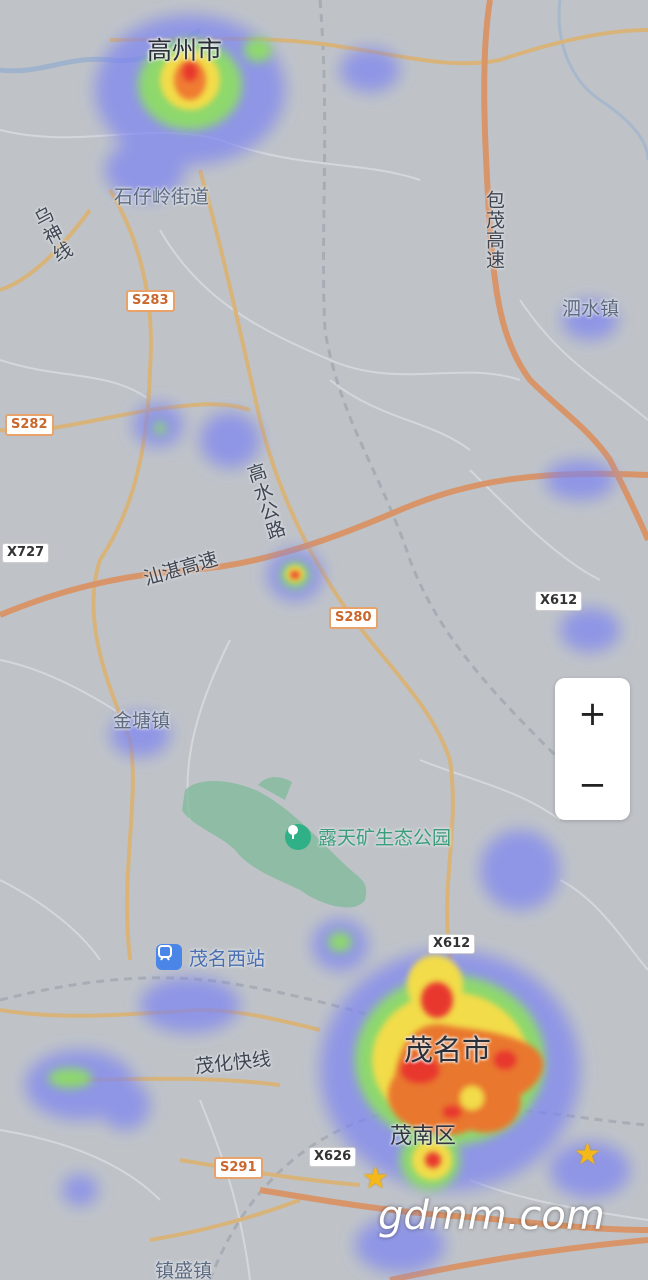  I want to click on road-shield-s283: S283, so click(150, 301).